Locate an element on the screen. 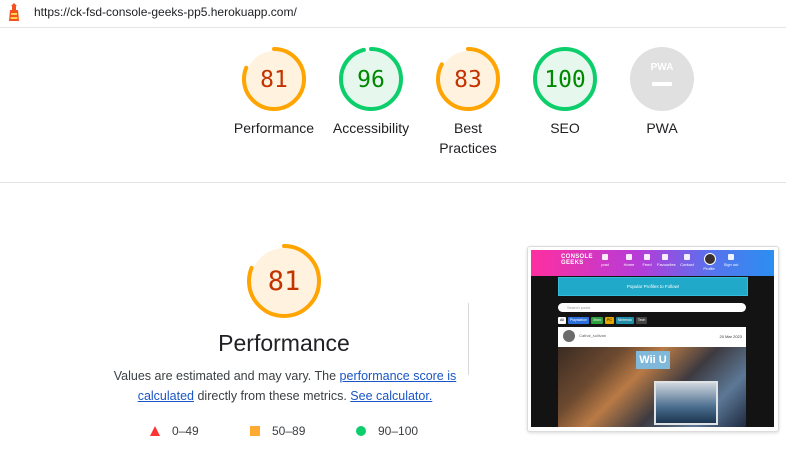 The image size is (786, 465). gauge-best-practices: 83 Best Practices is located at coordinates (468, 102).